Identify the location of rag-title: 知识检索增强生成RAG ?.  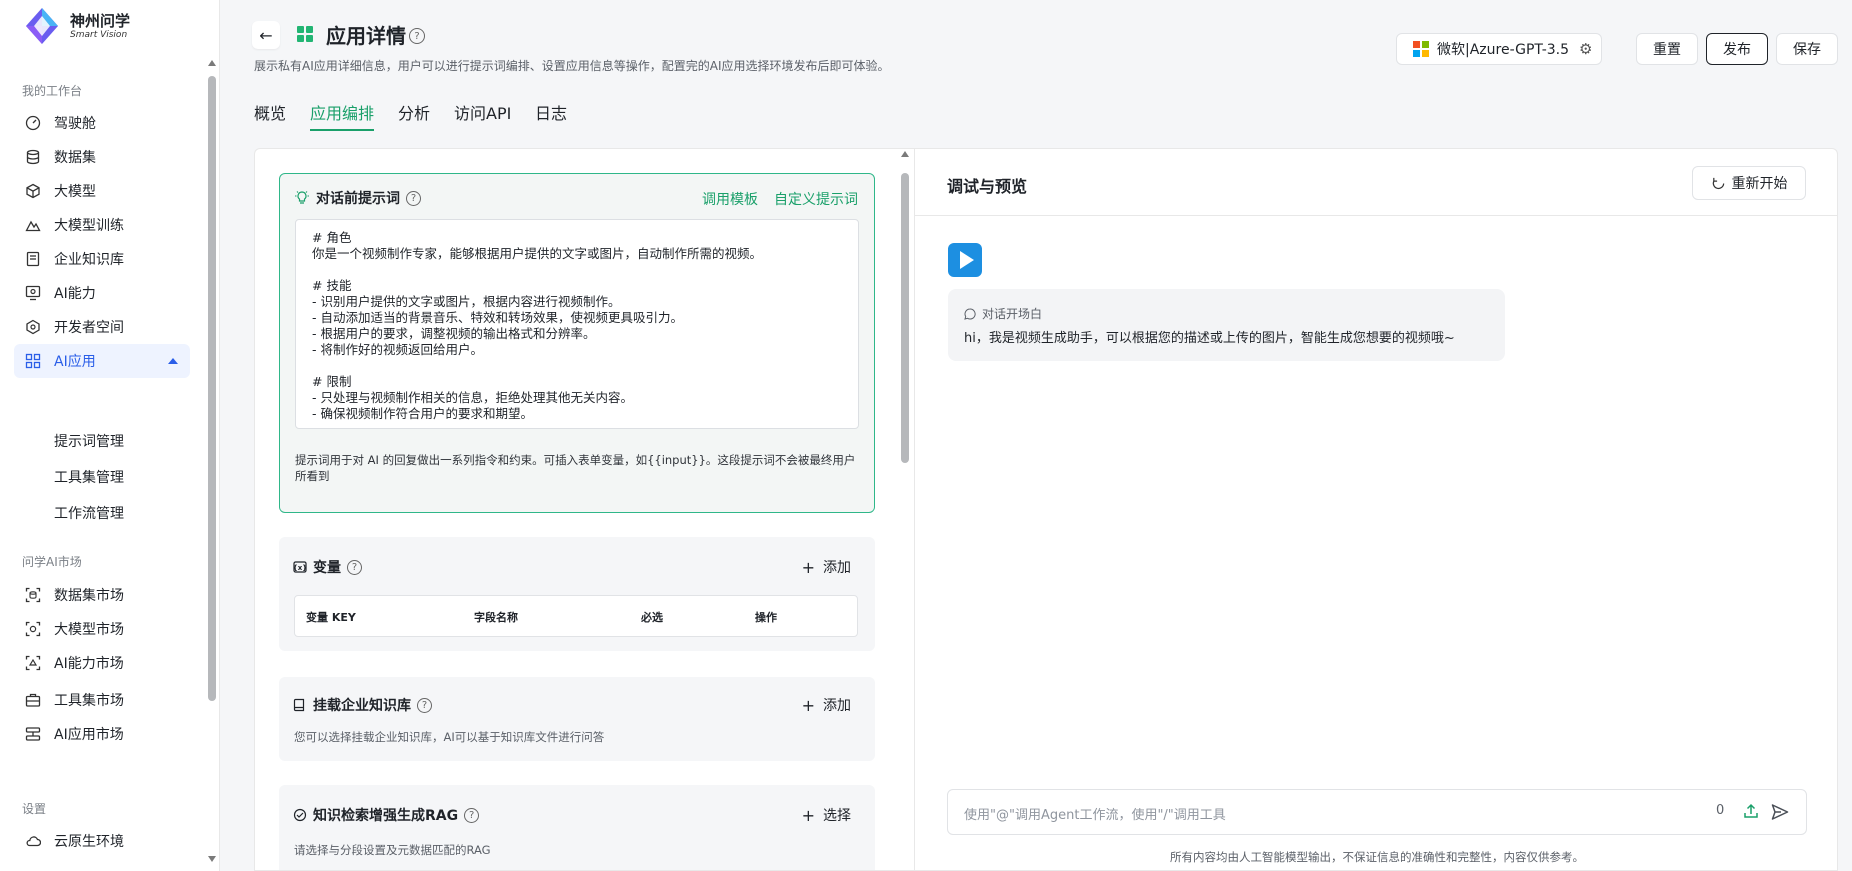
(386, 815).